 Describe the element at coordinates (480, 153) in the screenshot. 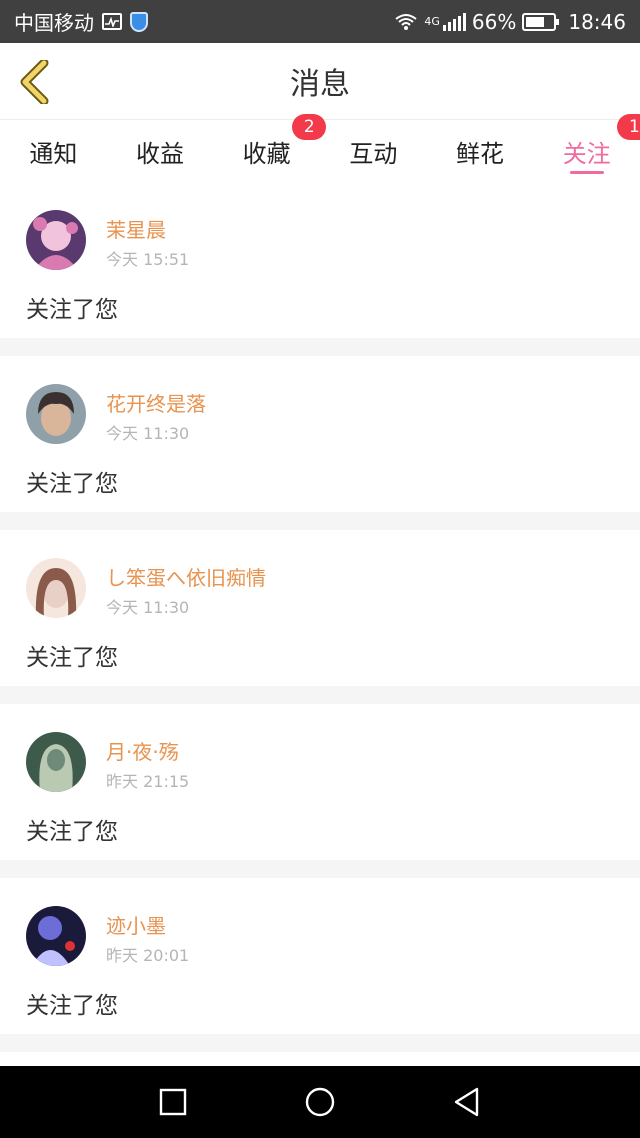

I see `tab-label: 鲜花` at that location.